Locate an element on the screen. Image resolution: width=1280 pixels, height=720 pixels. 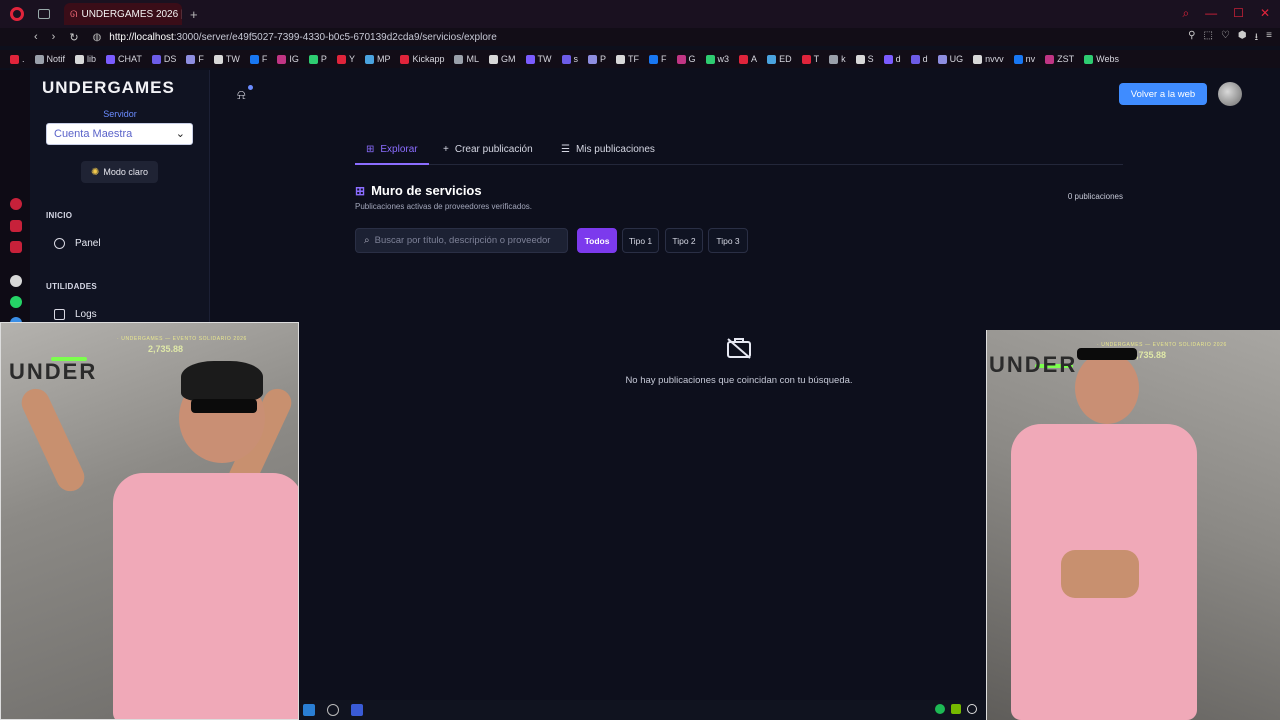
bookmark-item: ED is located at coordinates (779, 59).